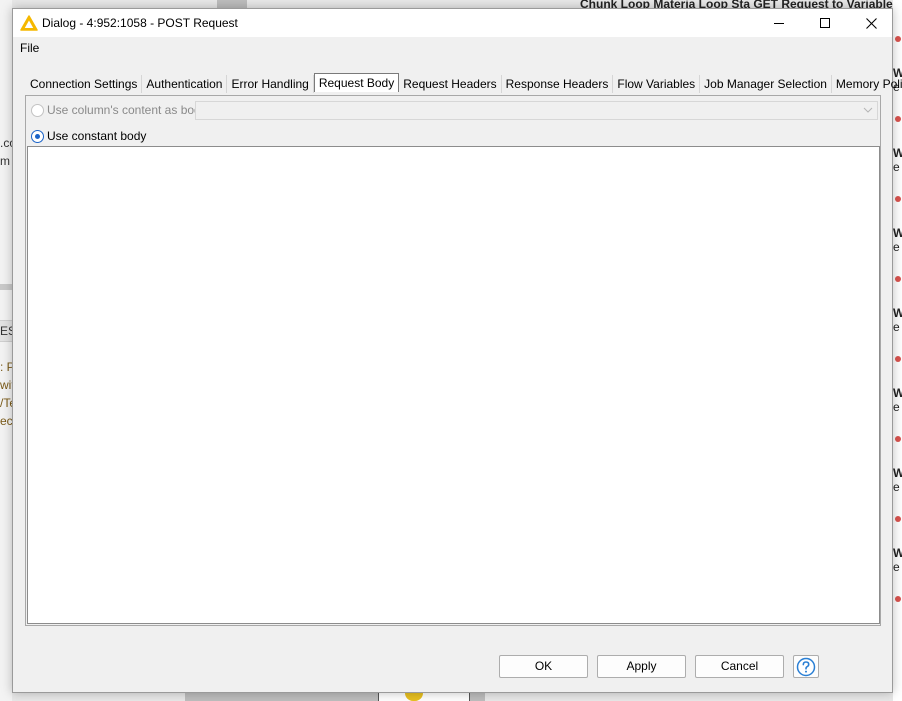 This screenshot has width=902, height=701. Describe the element at coordinates (452, 47) in the screenshot. I see `menu-bar: File` at that location.